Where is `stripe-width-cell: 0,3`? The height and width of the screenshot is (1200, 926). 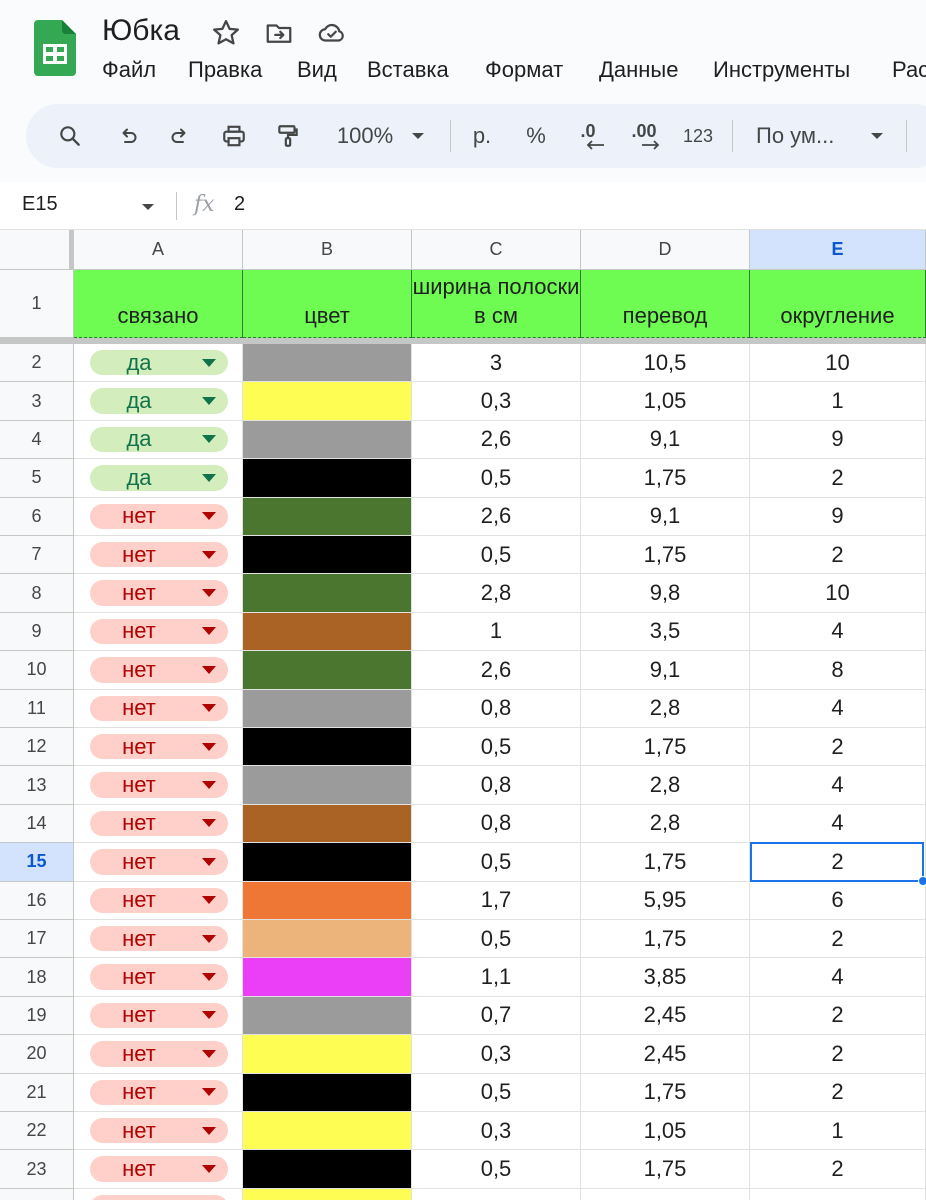 stripe-width-cell: 0,3 is located at coordinates (496, 1131).